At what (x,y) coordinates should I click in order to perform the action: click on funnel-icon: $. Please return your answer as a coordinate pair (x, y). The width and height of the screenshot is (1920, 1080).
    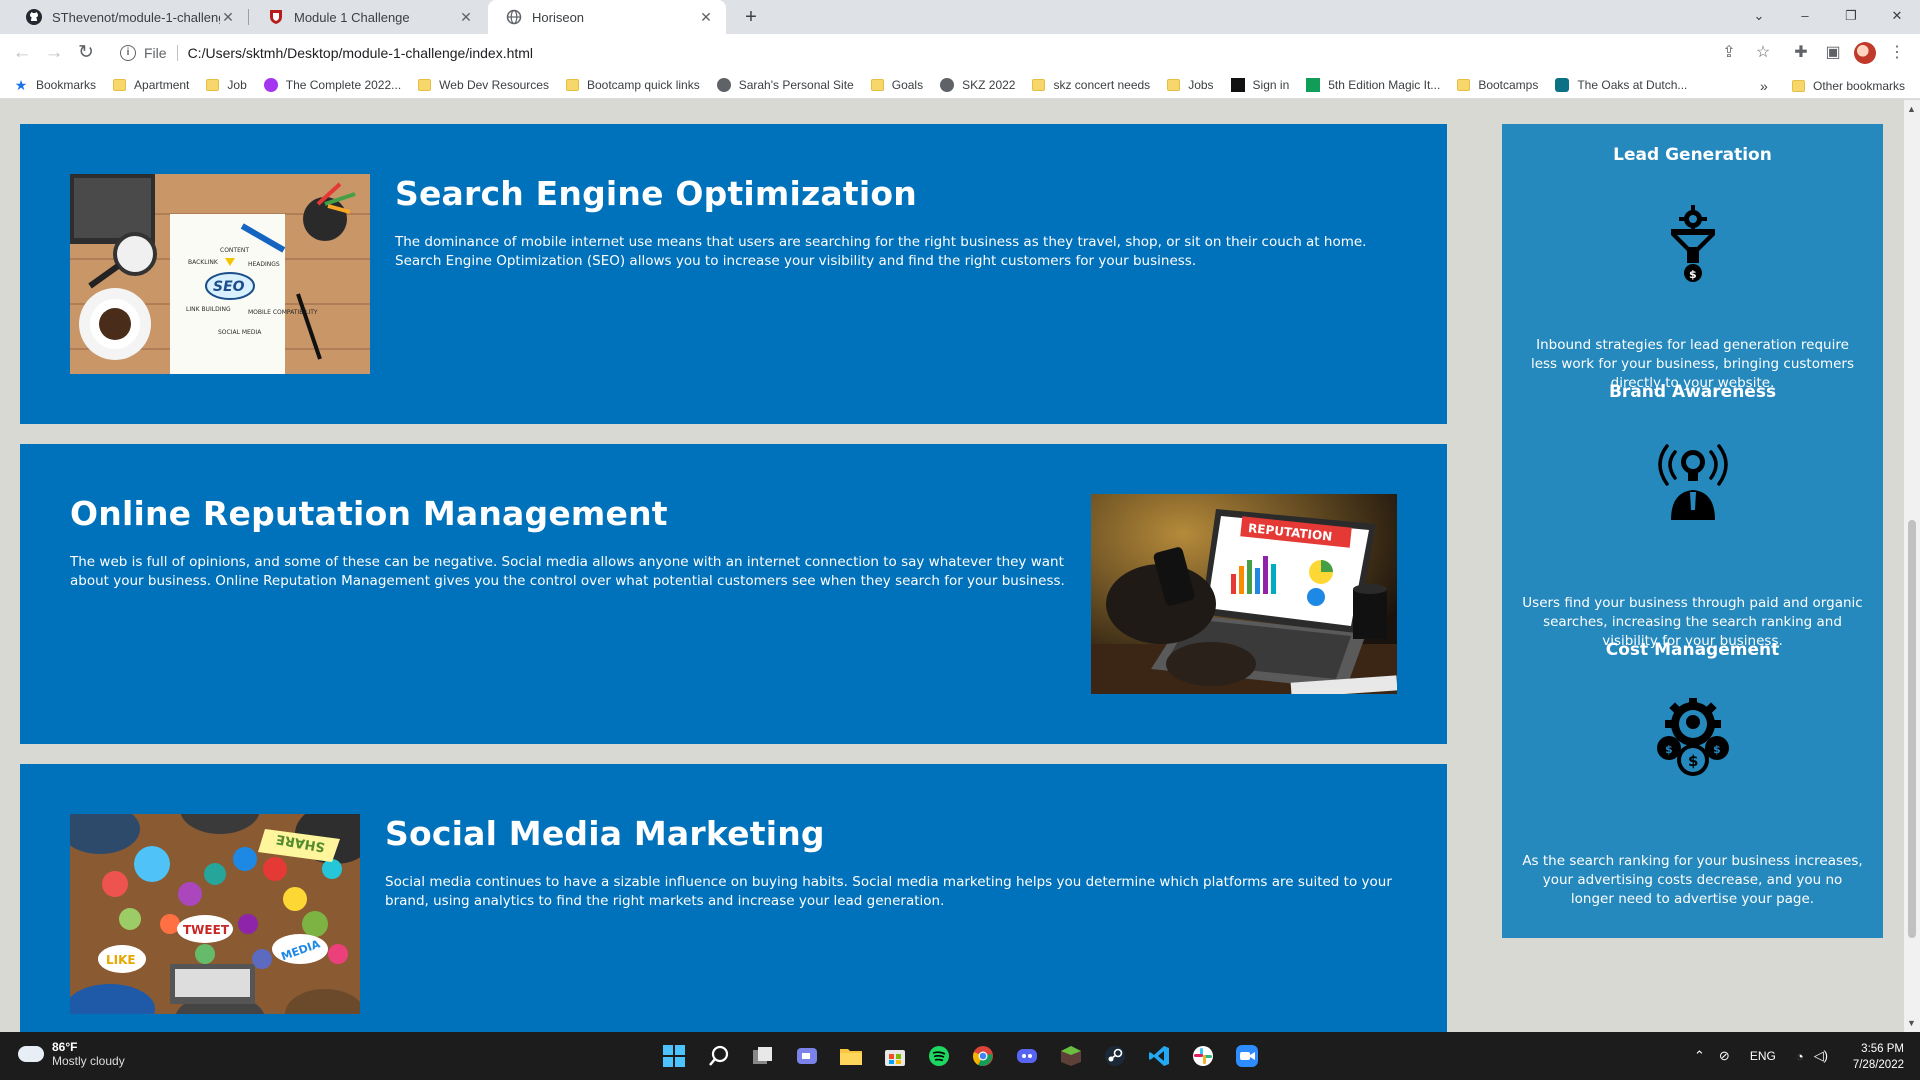
    Looking at the image, I should click on (1693, 245).